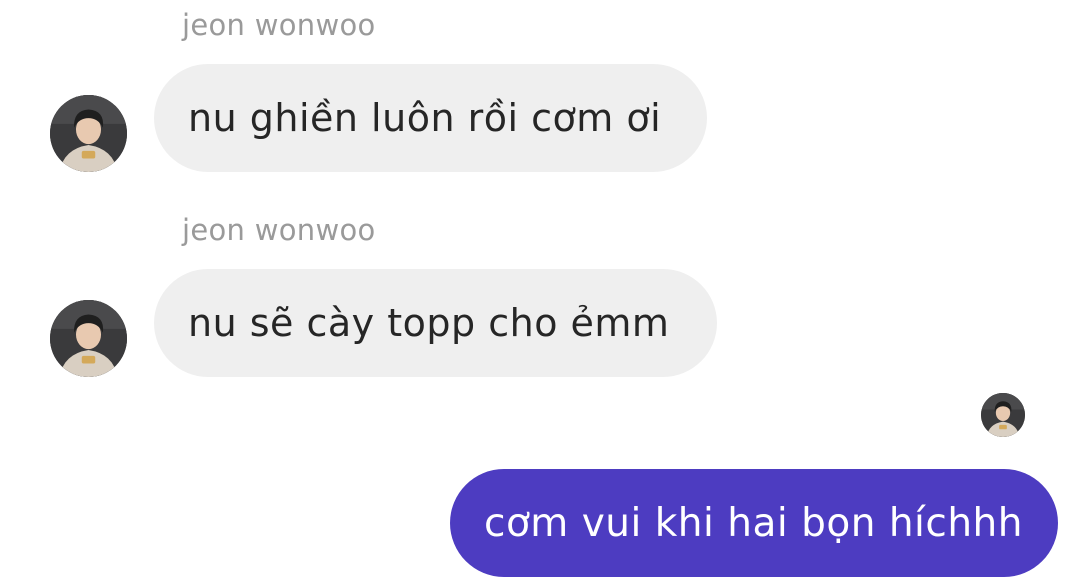  I want to click on message-bubble: nu ghiền luôn rồi cơm ơi, so click(430, 118).